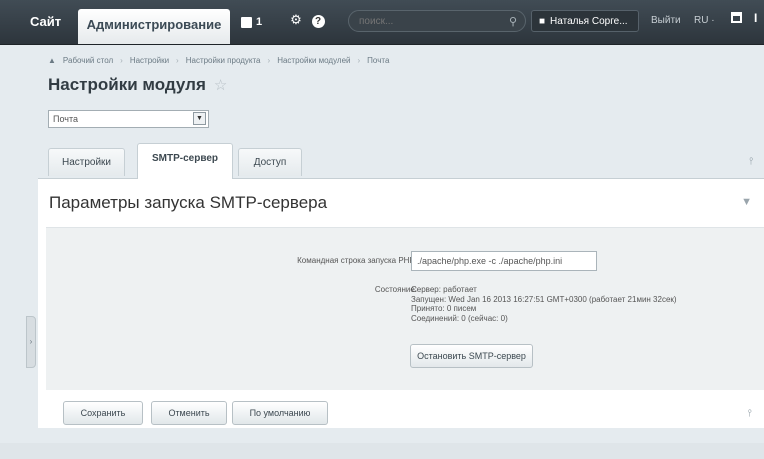 The height and width of the screenshot is (459, 764). I want to click on collapse-icon: ▼, so click(746, 202).